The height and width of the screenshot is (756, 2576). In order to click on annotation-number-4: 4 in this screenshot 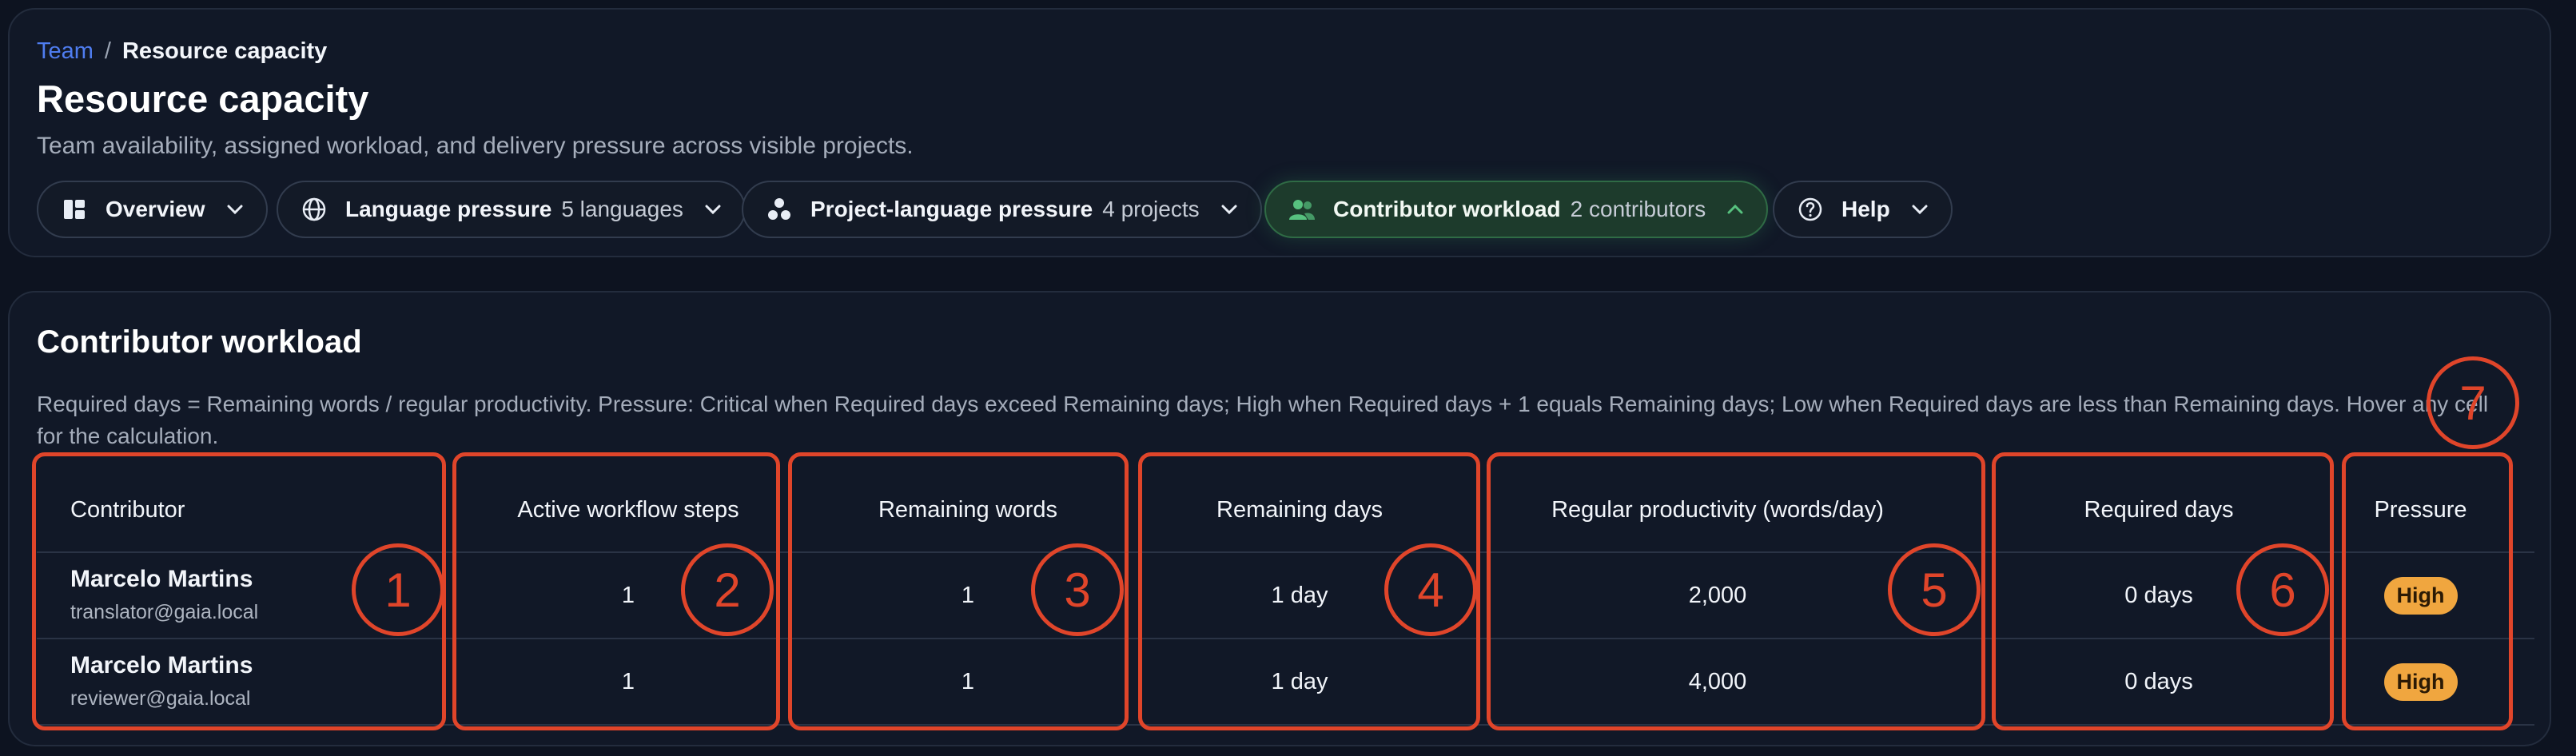, I will do `click(1430, 589)`.